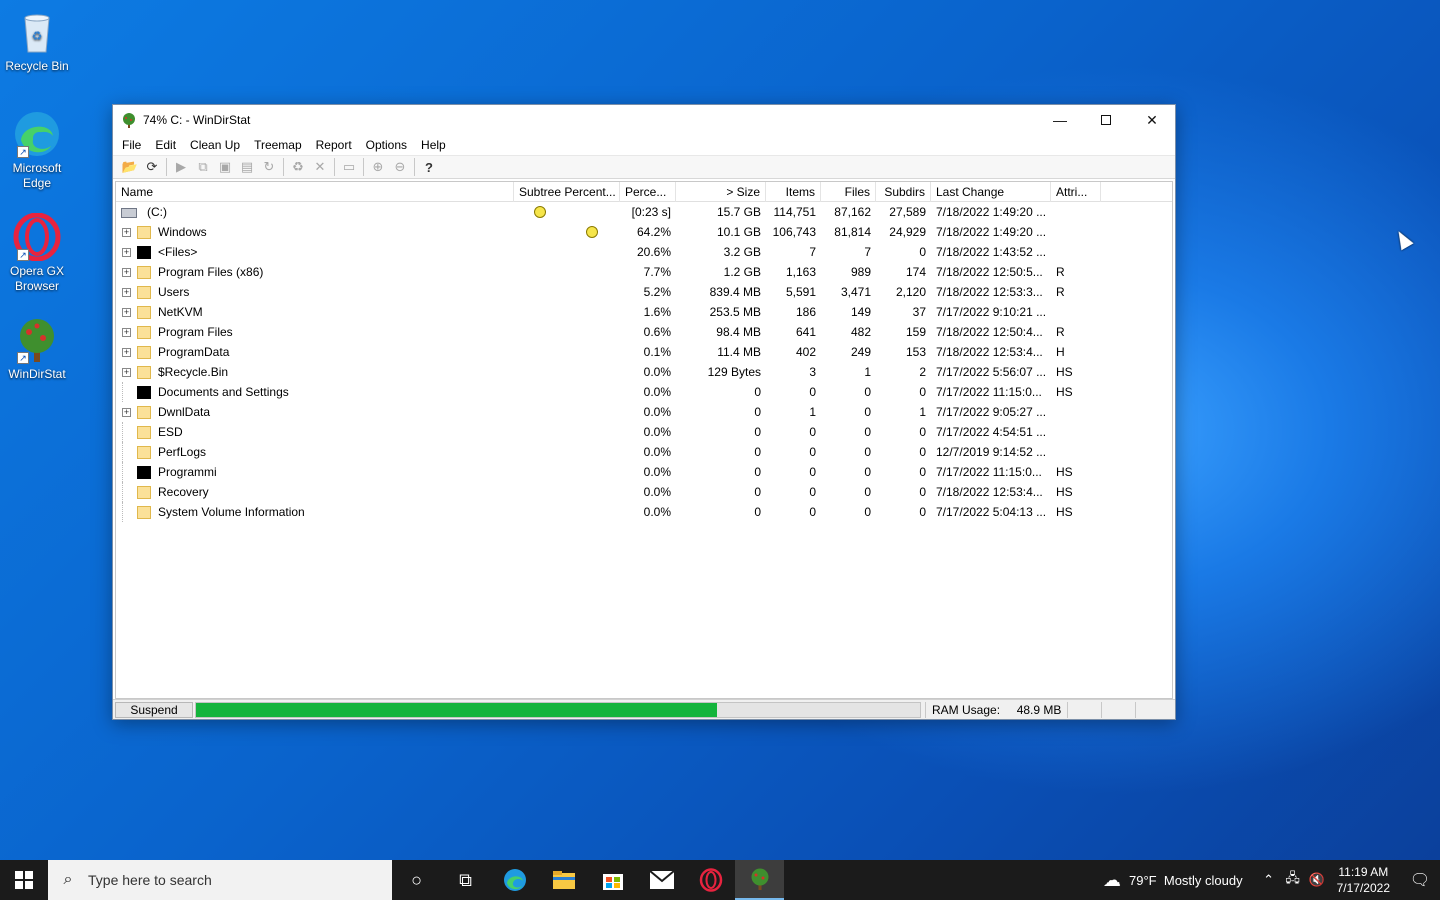  I want to click on taskbar-clock: 11:19 AM 7/17/2022, so click(1363, 880).